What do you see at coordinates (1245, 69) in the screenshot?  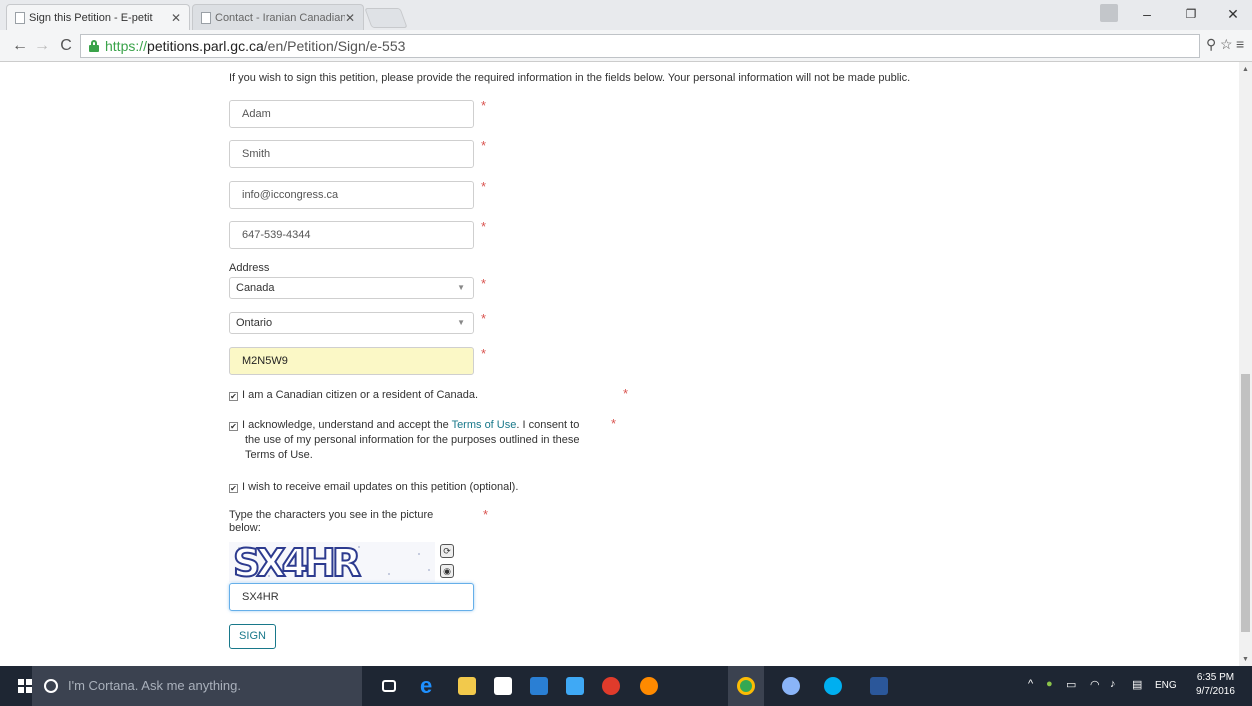 I see `scroll-up-icon: ▲` at bounding box center [1245, 69].